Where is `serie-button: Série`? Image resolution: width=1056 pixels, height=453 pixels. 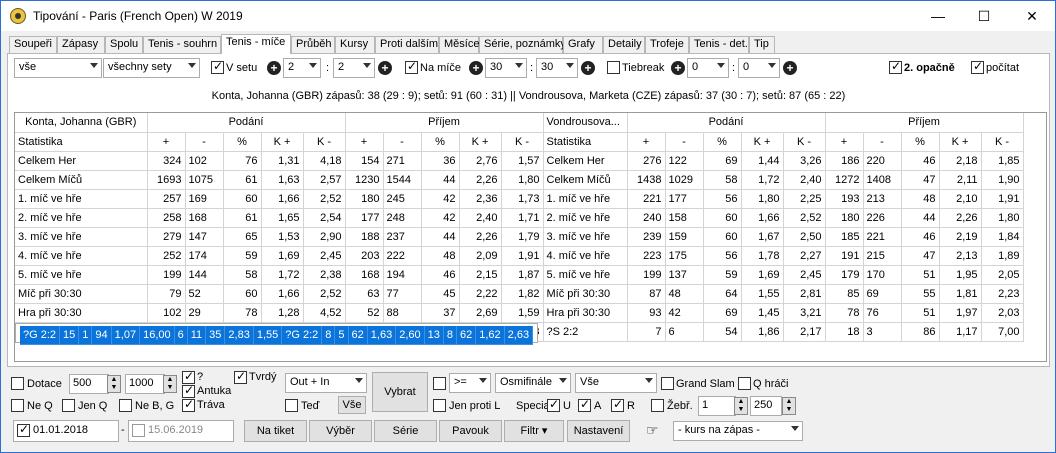 serie-button: Série is located at coordinates (405, 431).